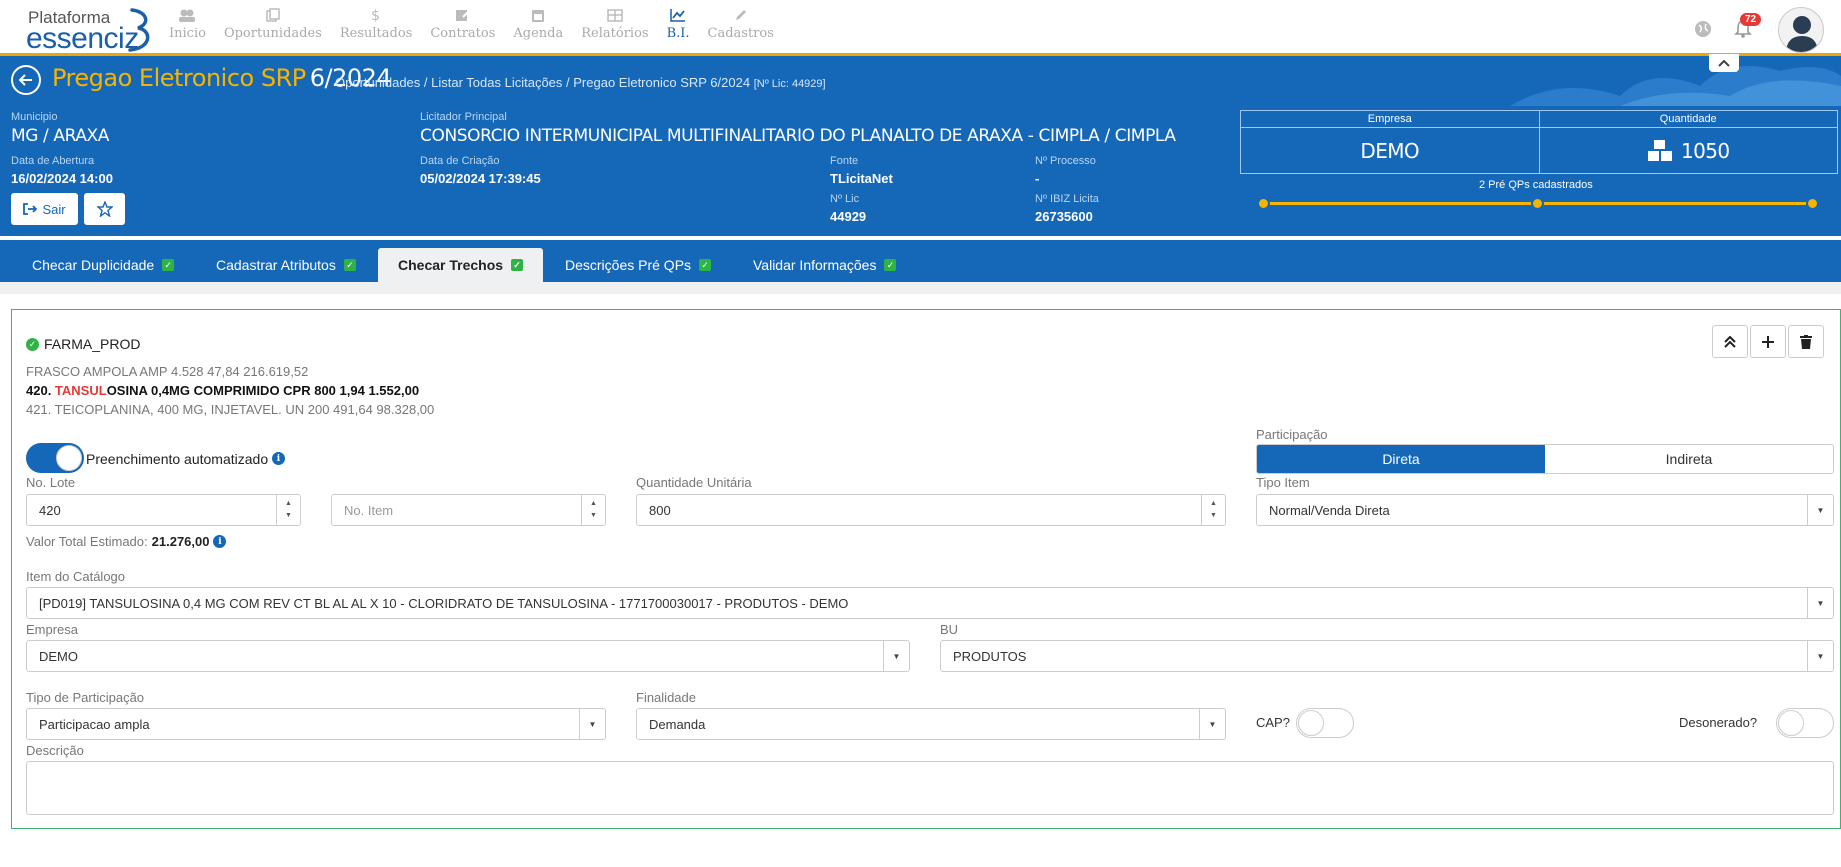 Image resolution: width=1841 pixels, height=867 pixels. I want to click on trash-icon, so click(1806, 341).